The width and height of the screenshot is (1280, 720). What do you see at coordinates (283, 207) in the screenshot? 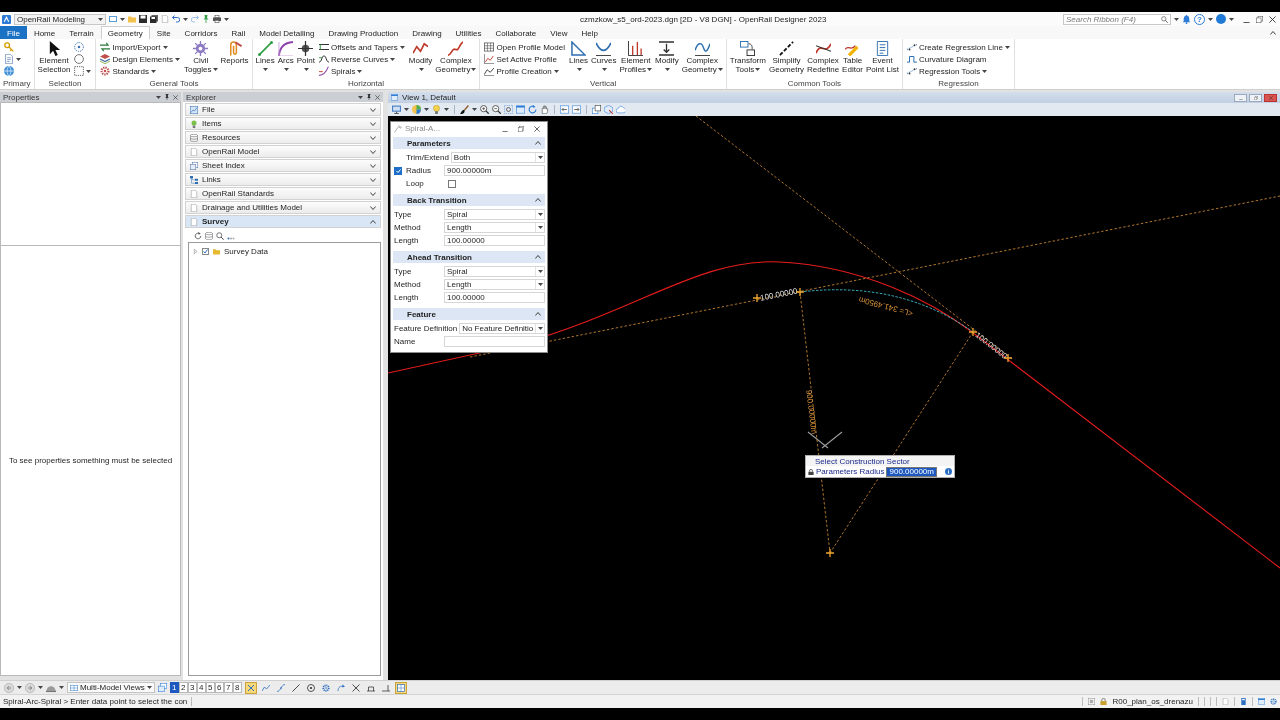
I see `explorer-section-header: Drainage and Utilities Model` at bounding box center [283, 207].